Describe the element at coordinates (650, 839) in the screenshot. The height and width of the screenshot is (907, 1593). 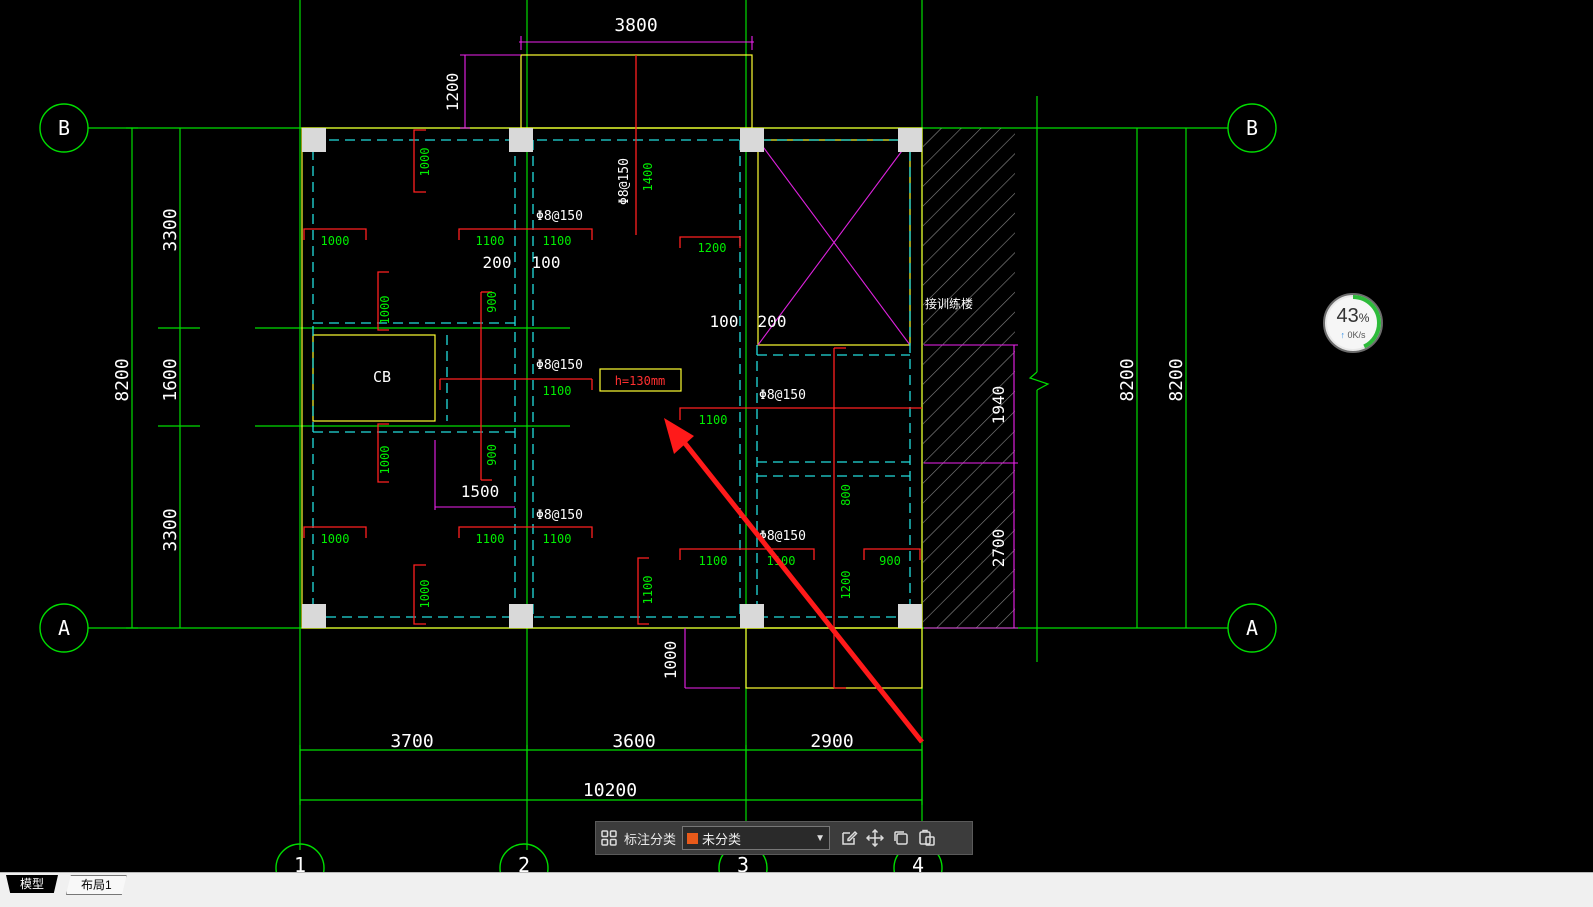
I see `category-label: 标注分类` at that location.